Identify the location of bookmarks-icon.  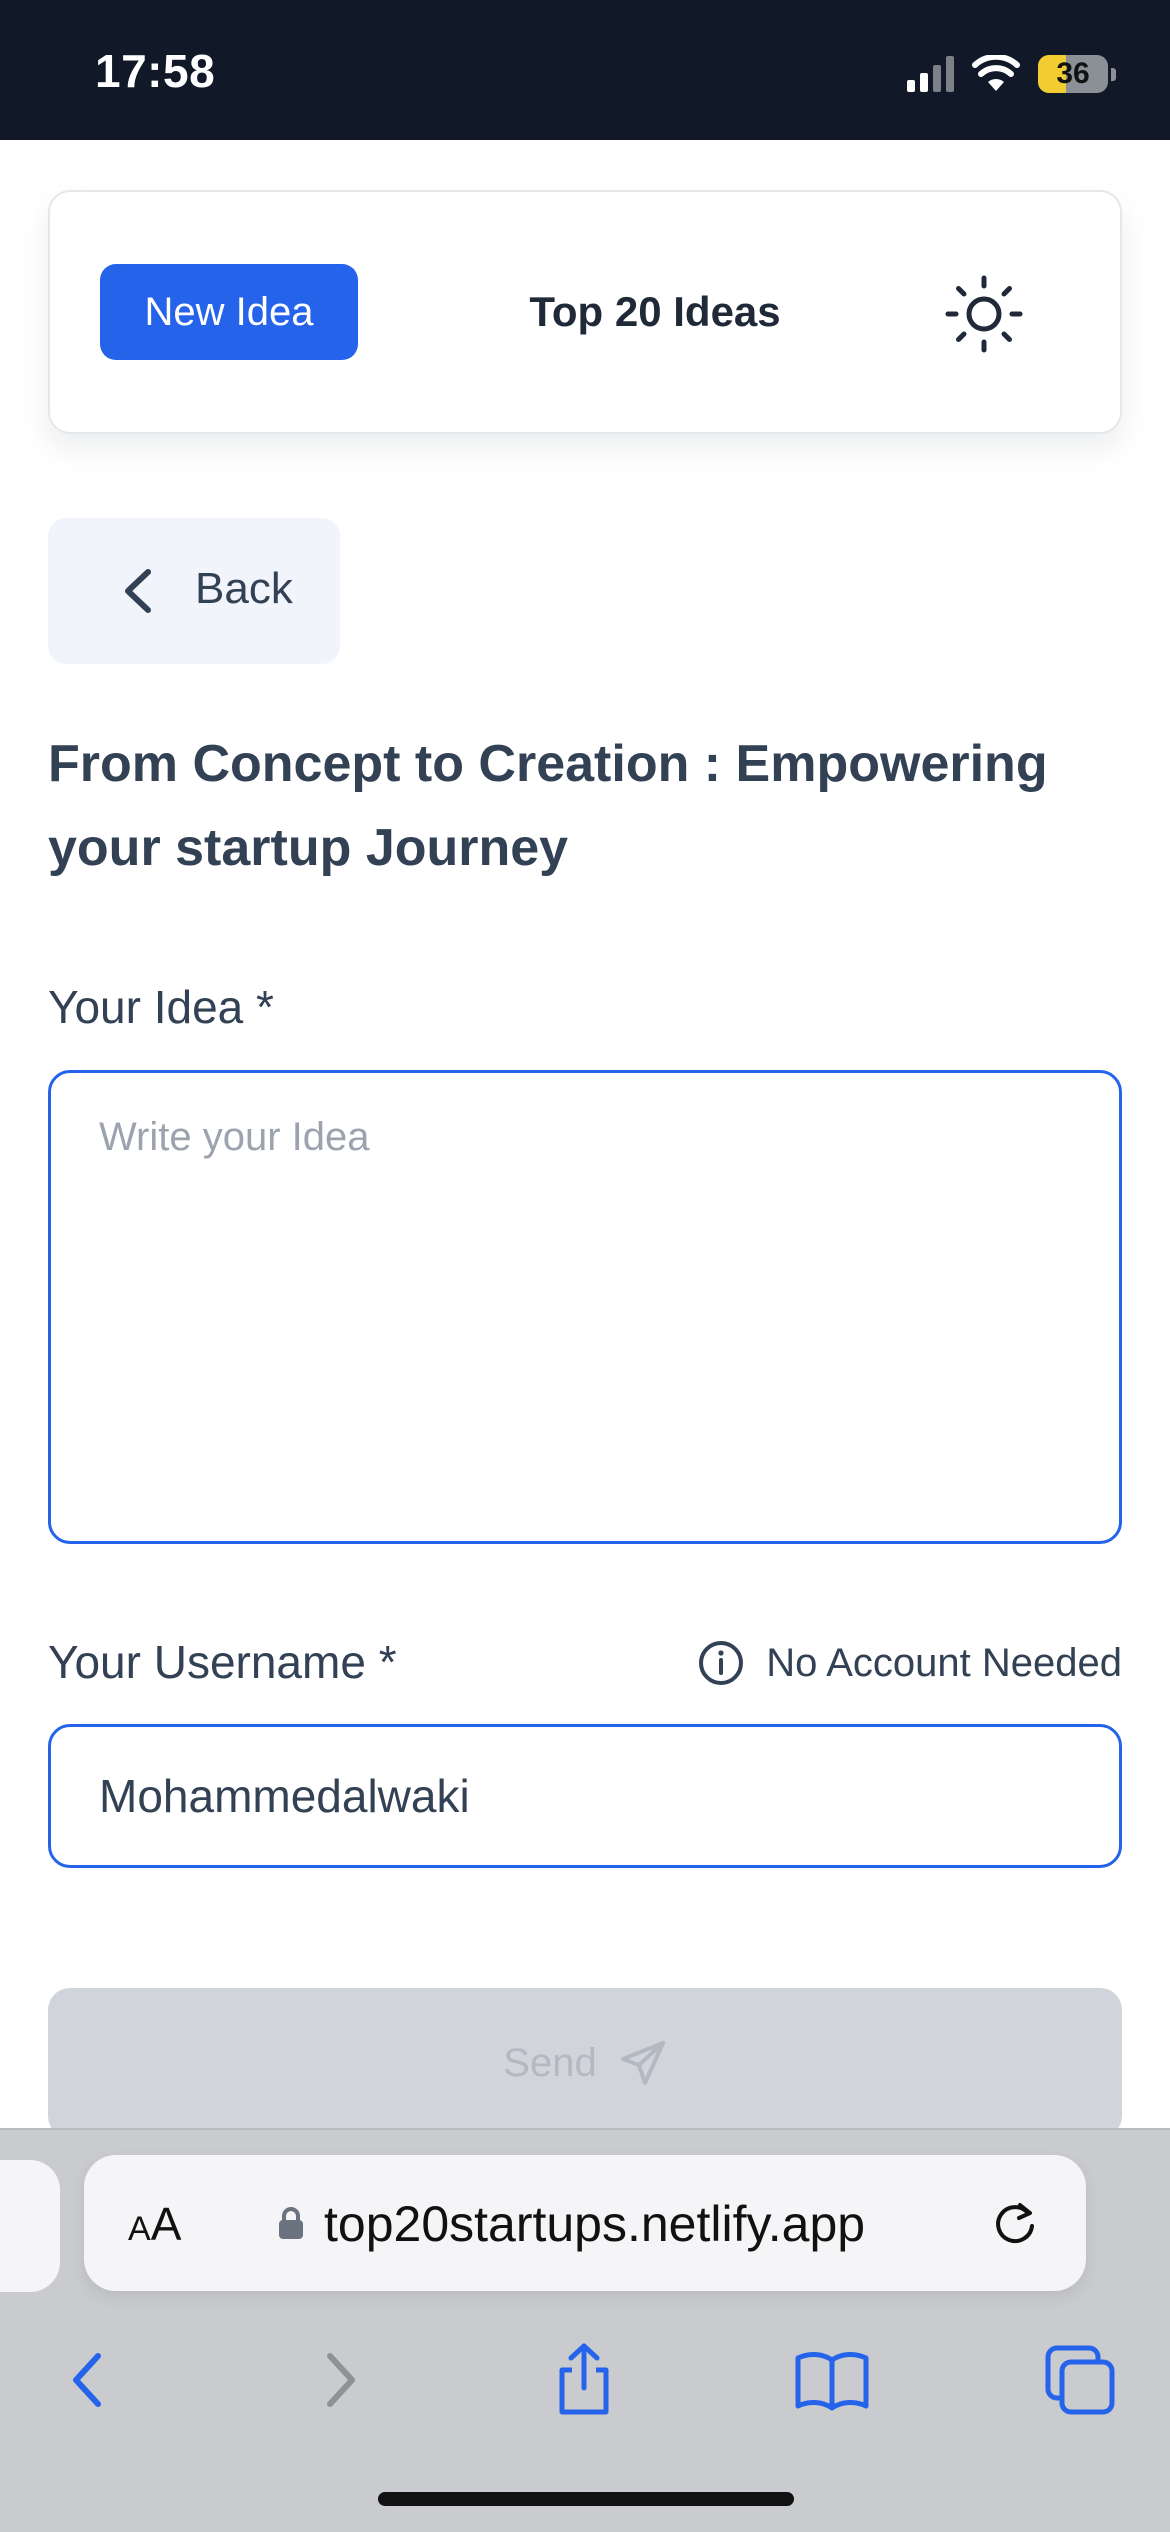
(832, 2380).